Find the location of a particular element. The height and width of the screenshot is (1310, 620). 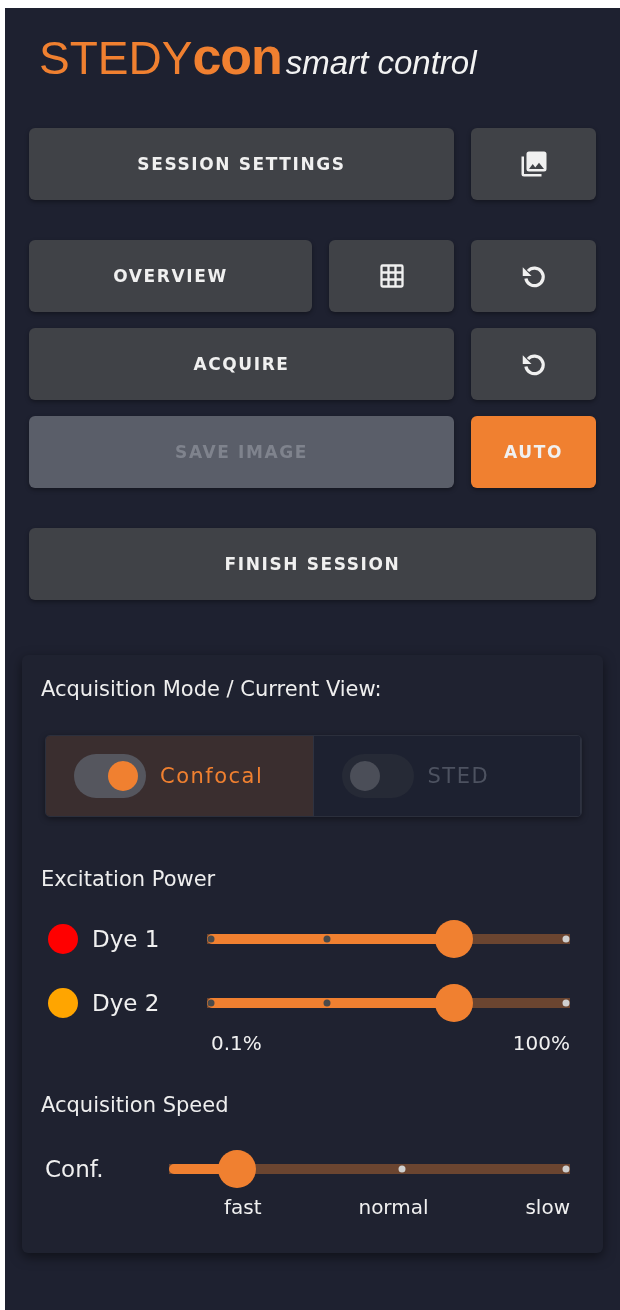

min-label: 0.1% is located at coordinates (236, 1043).